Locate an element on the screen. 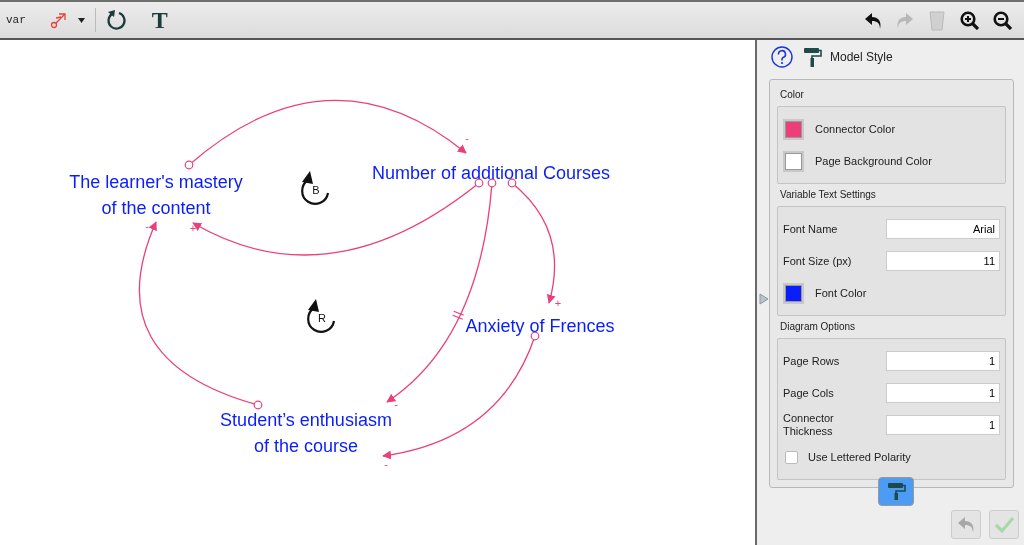  link-tool-button is located at coordinates (67, 20).